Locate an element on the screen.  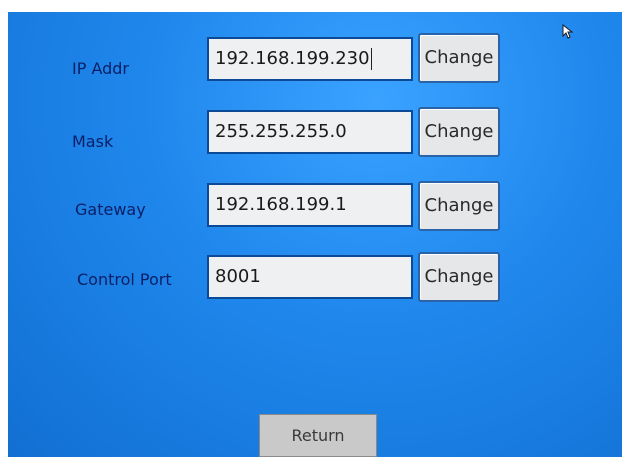
control-port-label: Control Port is located at coordinates (124, 279).